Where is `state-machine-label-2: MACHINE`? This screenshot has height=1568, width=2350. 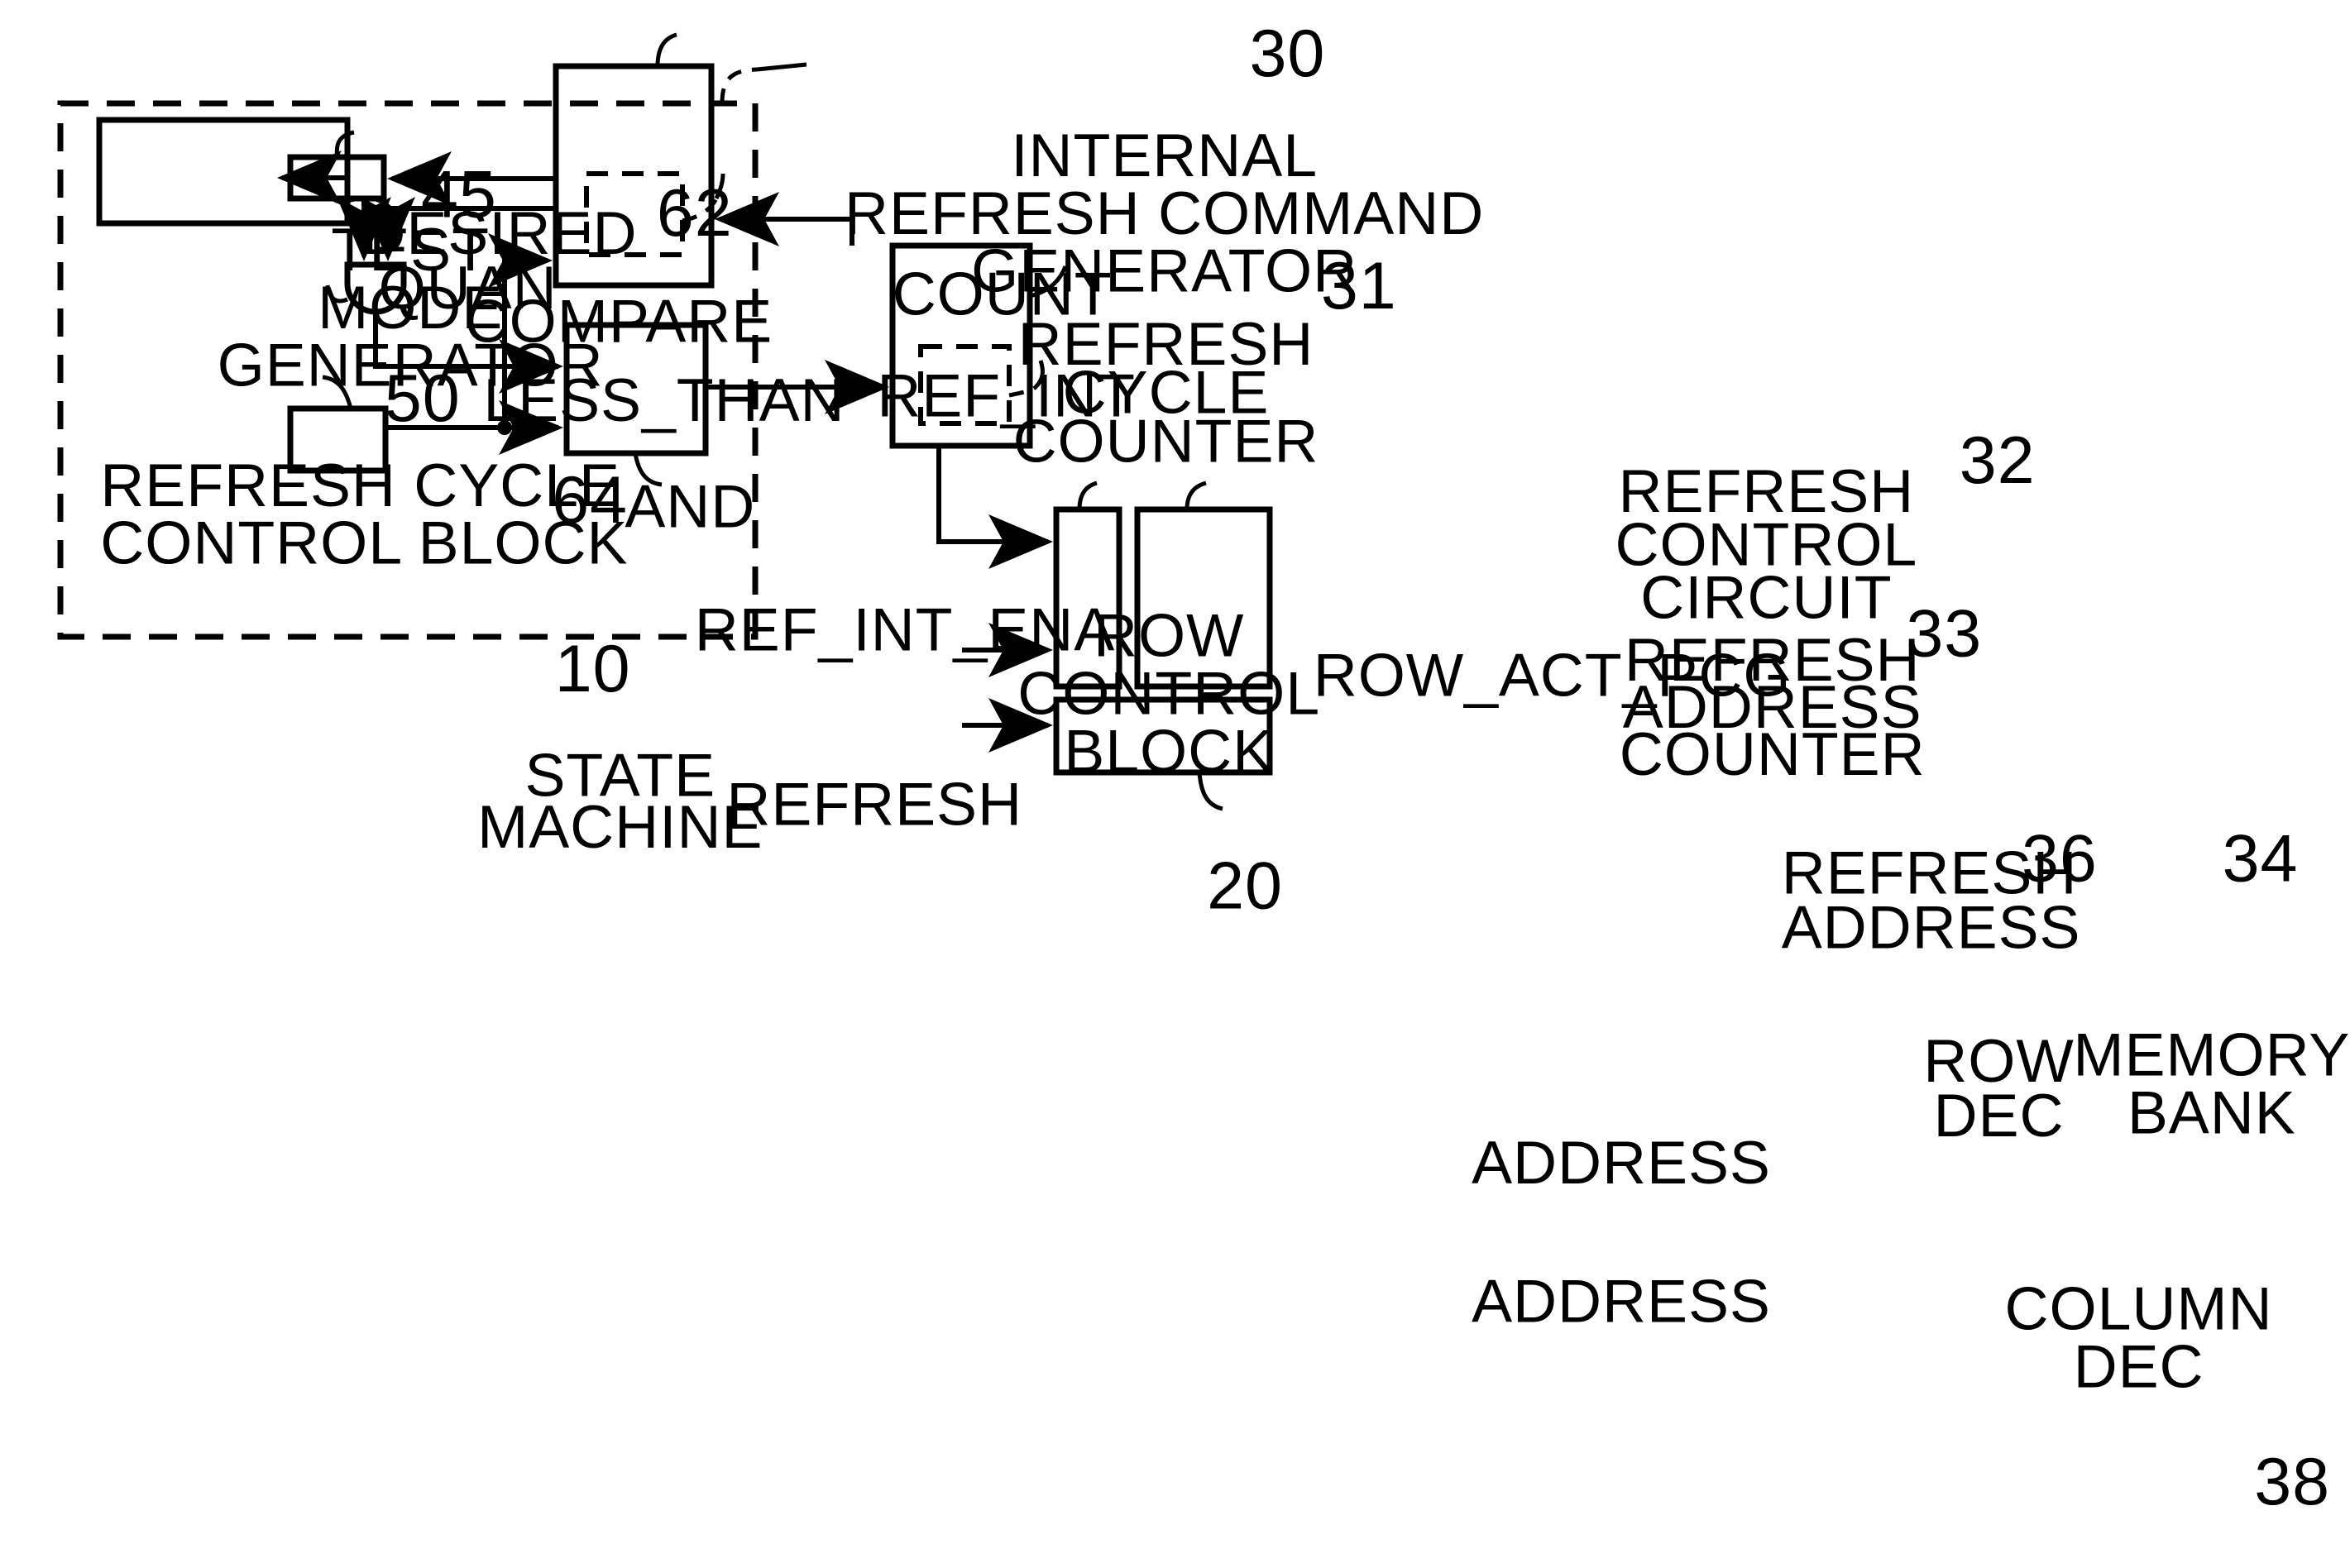 state-machine-label-2: MACHINE is located at coordinates (620, 826).